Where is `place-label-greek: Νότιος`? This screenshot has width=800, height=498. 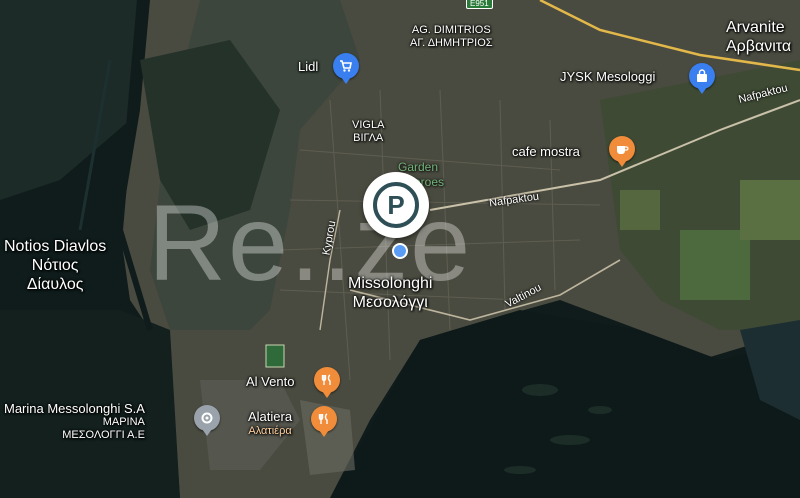
place-label-greek: Νότιος is located at coordinates (55, 265).